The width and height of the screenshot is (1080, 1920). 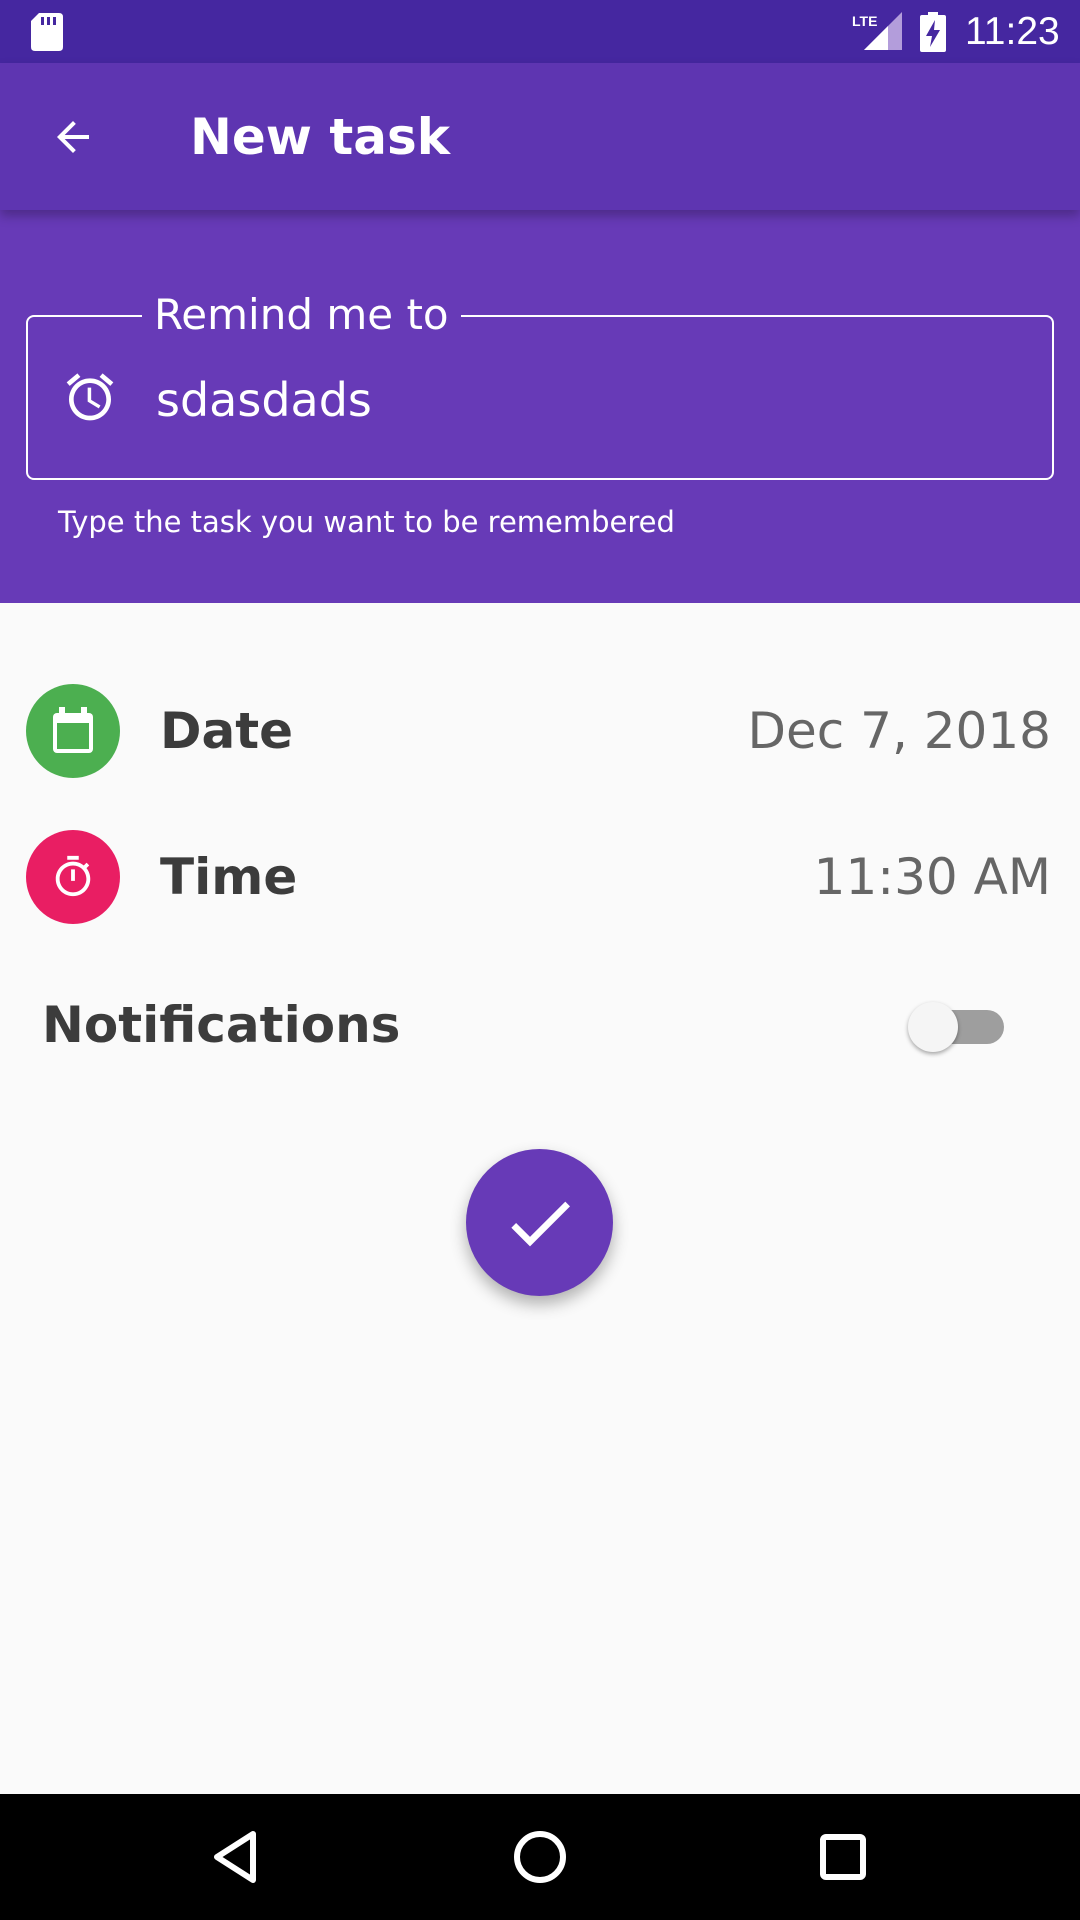 What do you see at coordinates (877, 31) in the screenshot?
I see `lte-signal-icon: LTE` at bounding box center [877, 31].